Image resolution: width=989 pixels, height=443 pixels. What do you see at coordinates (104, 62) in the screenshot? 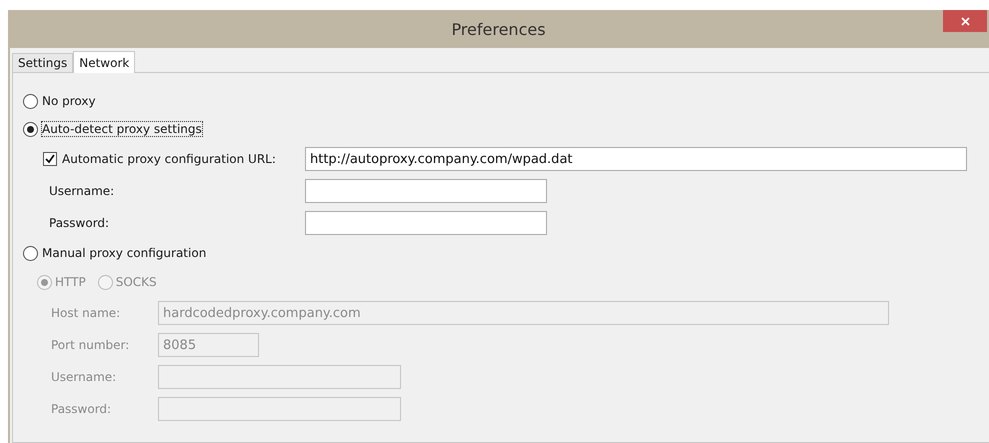
I see `tab: Network` at bounding box center [104, 62].